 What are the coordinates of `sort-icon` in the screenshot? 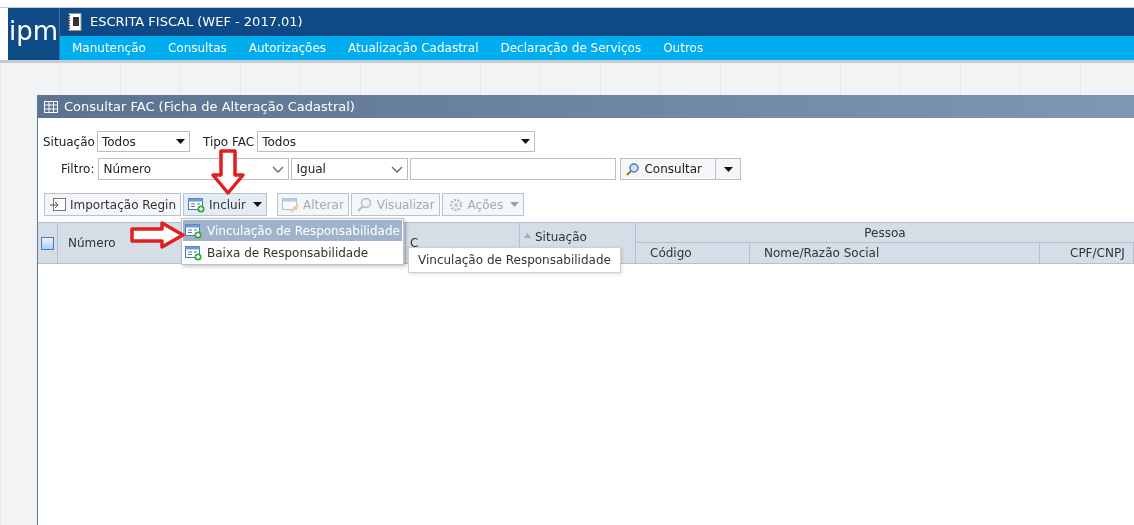 It's located at (527, 235).